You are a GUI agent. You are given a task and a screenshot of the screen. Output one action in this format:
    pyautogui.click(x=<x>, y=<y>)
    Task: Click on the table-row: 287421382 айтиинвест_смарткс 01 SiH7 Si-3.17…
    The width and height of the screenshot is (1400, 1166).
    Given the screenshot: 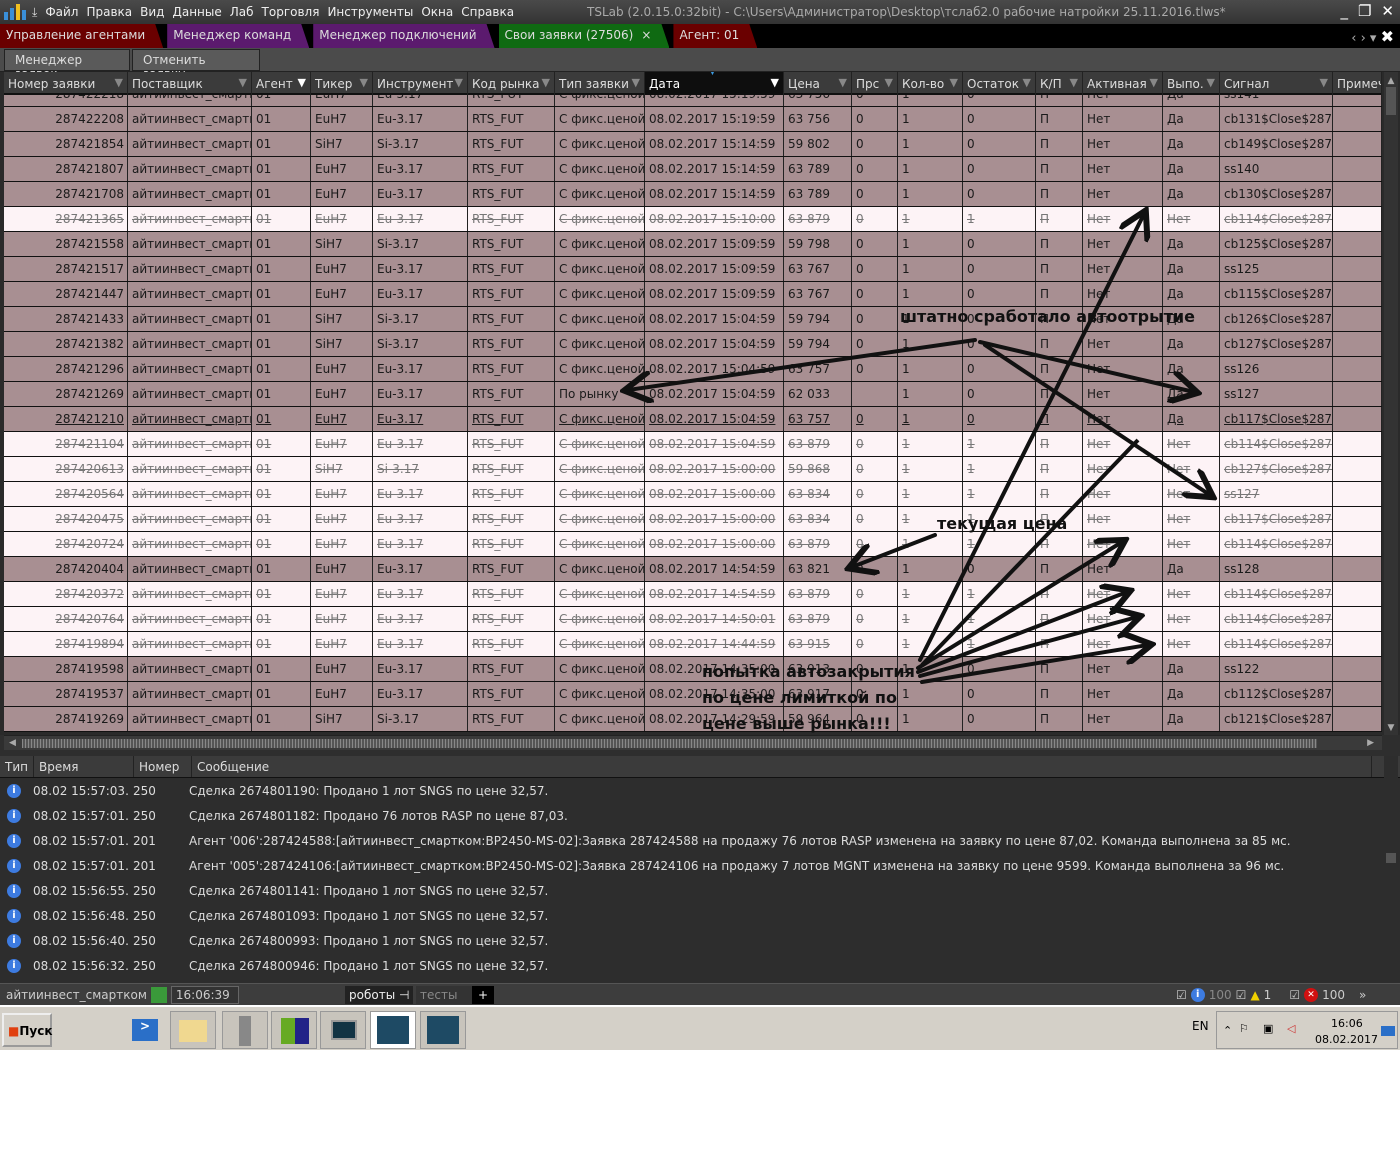 What is the action you would take?
    pyautogui.click(x=693, y=344)
    